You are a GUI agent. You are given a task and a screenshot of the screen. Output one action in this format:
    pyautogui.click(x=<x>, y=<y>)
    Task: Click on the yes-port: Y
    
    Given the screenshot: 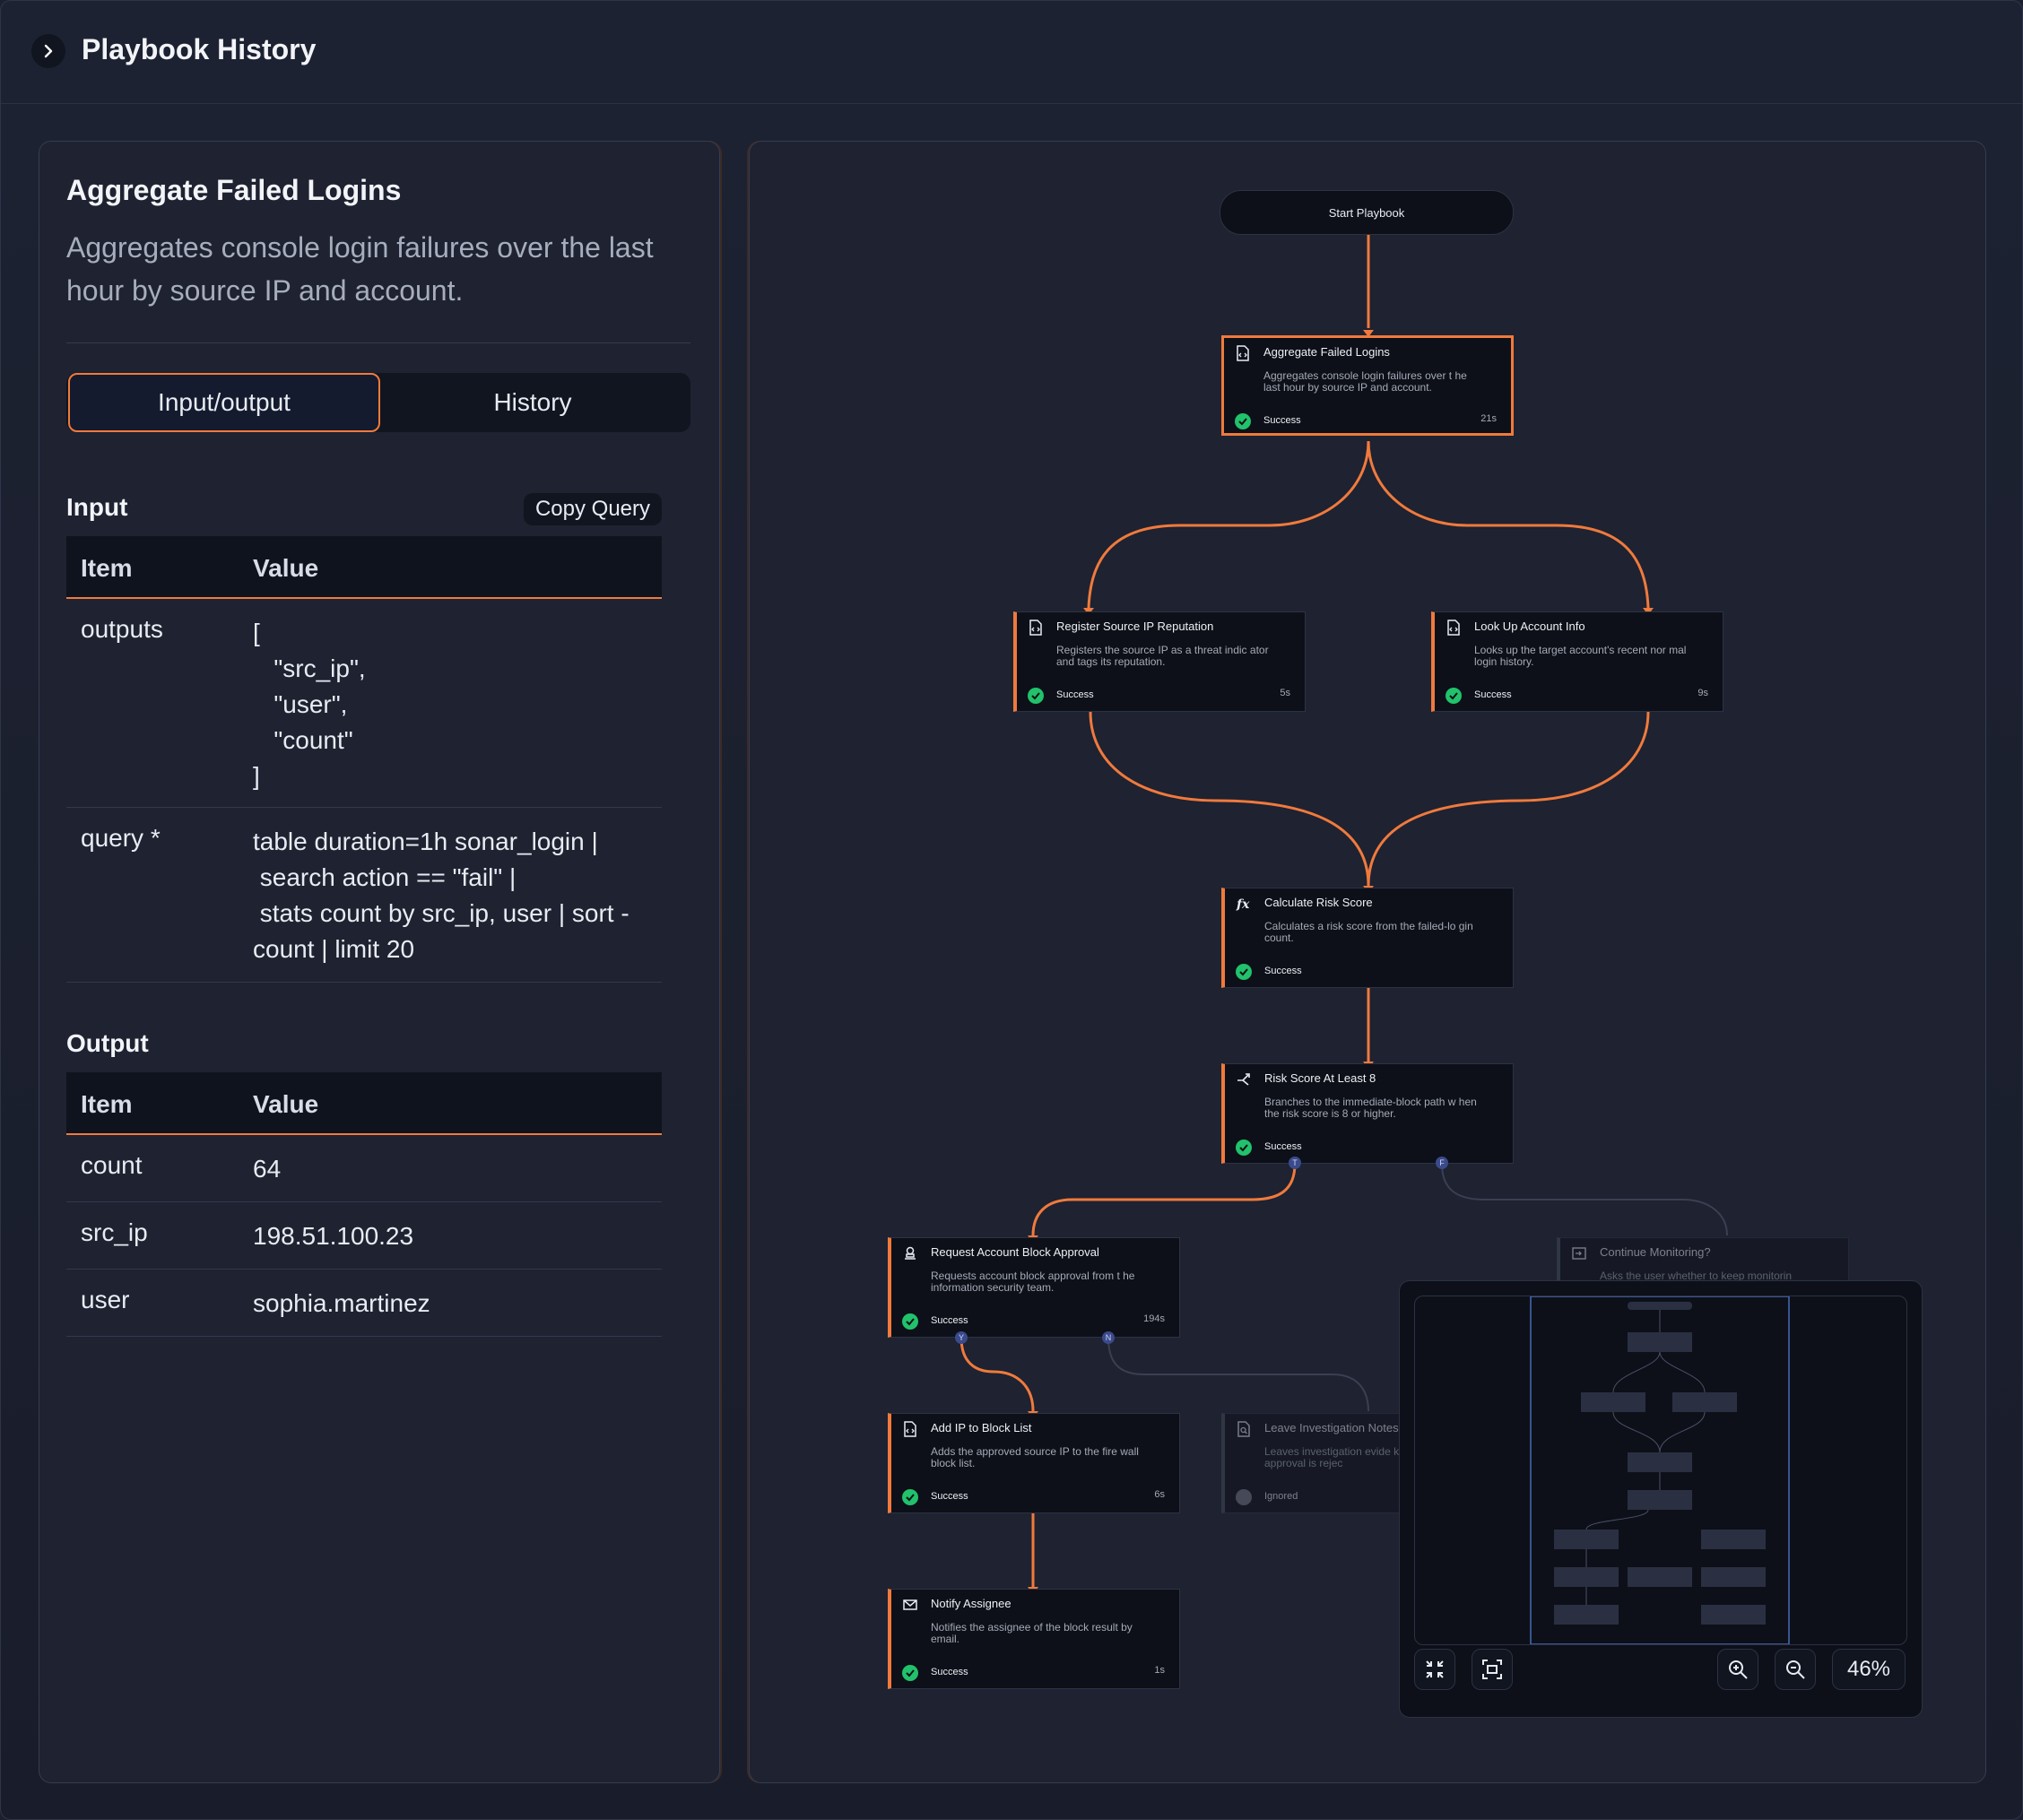 What is the action you would take?
    pyautogui.click(x=961, y=1337)
    